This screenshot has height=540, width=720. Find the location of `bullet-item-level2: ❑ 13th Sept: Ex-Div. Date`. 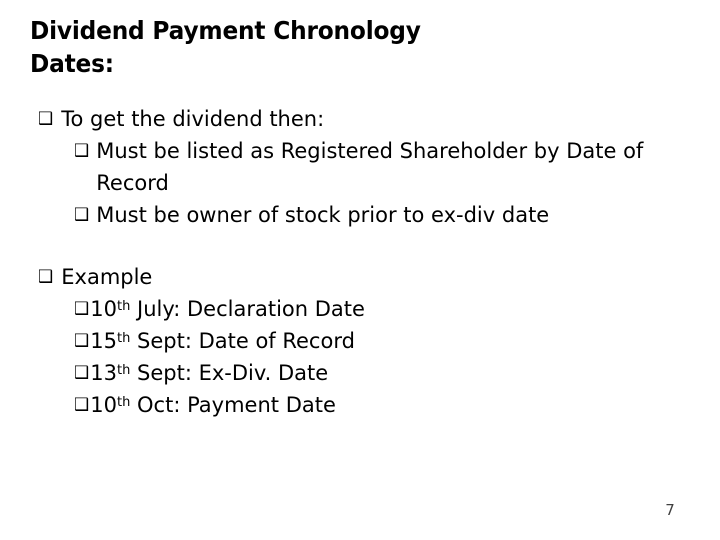

bullet-item-level2: ❑ 13th Sept: Ex-Div. Date is located at coordinates (368, 373).